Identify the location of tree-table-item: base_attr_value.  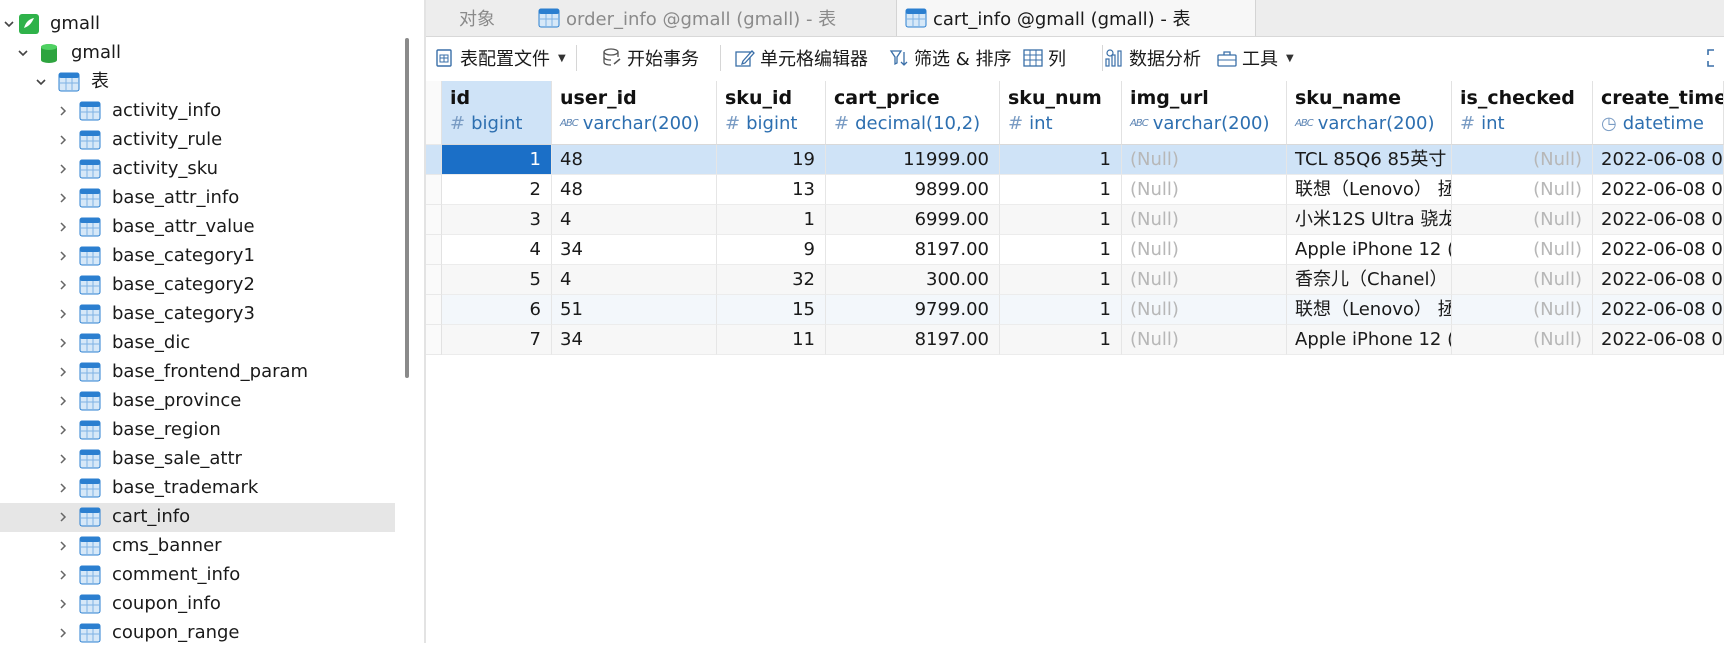
(197, 227).